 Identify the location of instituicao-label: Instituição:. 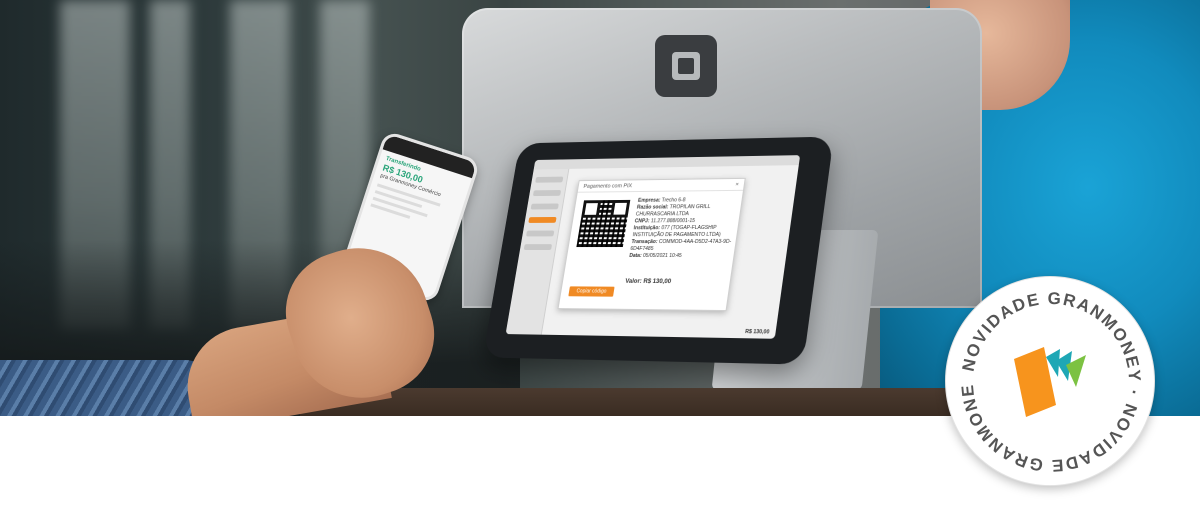
(646, 228).